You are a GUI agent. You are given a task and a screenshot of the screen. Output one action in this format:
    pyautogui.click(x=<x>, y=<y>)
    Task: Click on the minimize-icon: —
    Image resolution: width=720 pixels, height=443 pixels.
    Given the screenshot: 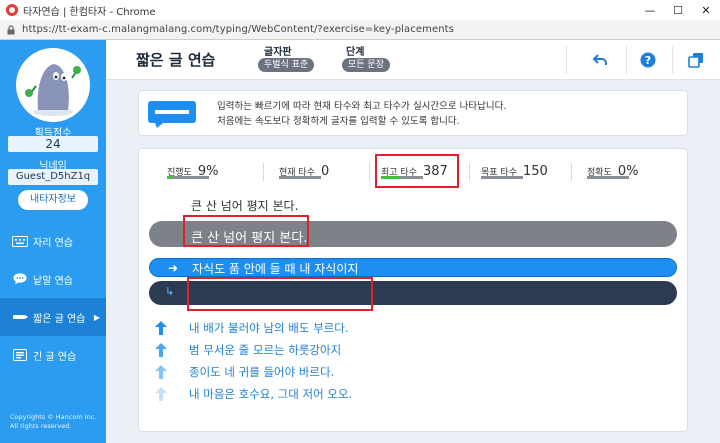 What is the action you would take?
    pyautogui.click(x=650, y=10)
    